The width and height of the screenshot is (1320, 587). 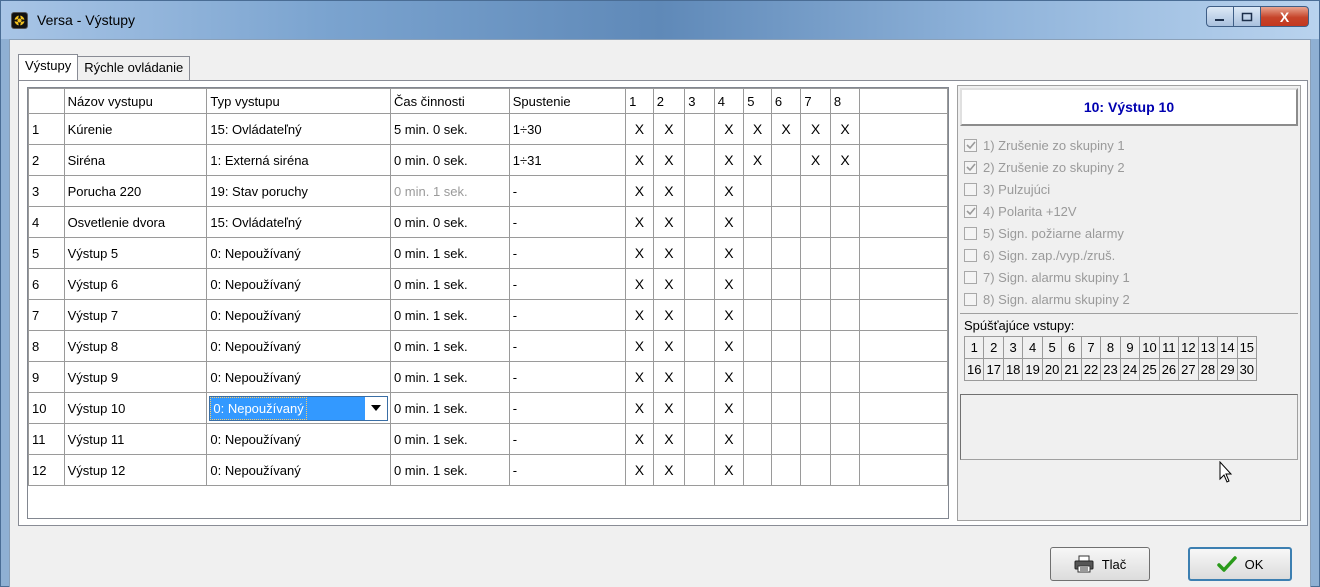 I want to click on trigger-input-cell: 9, so click(x=1130, y=347).